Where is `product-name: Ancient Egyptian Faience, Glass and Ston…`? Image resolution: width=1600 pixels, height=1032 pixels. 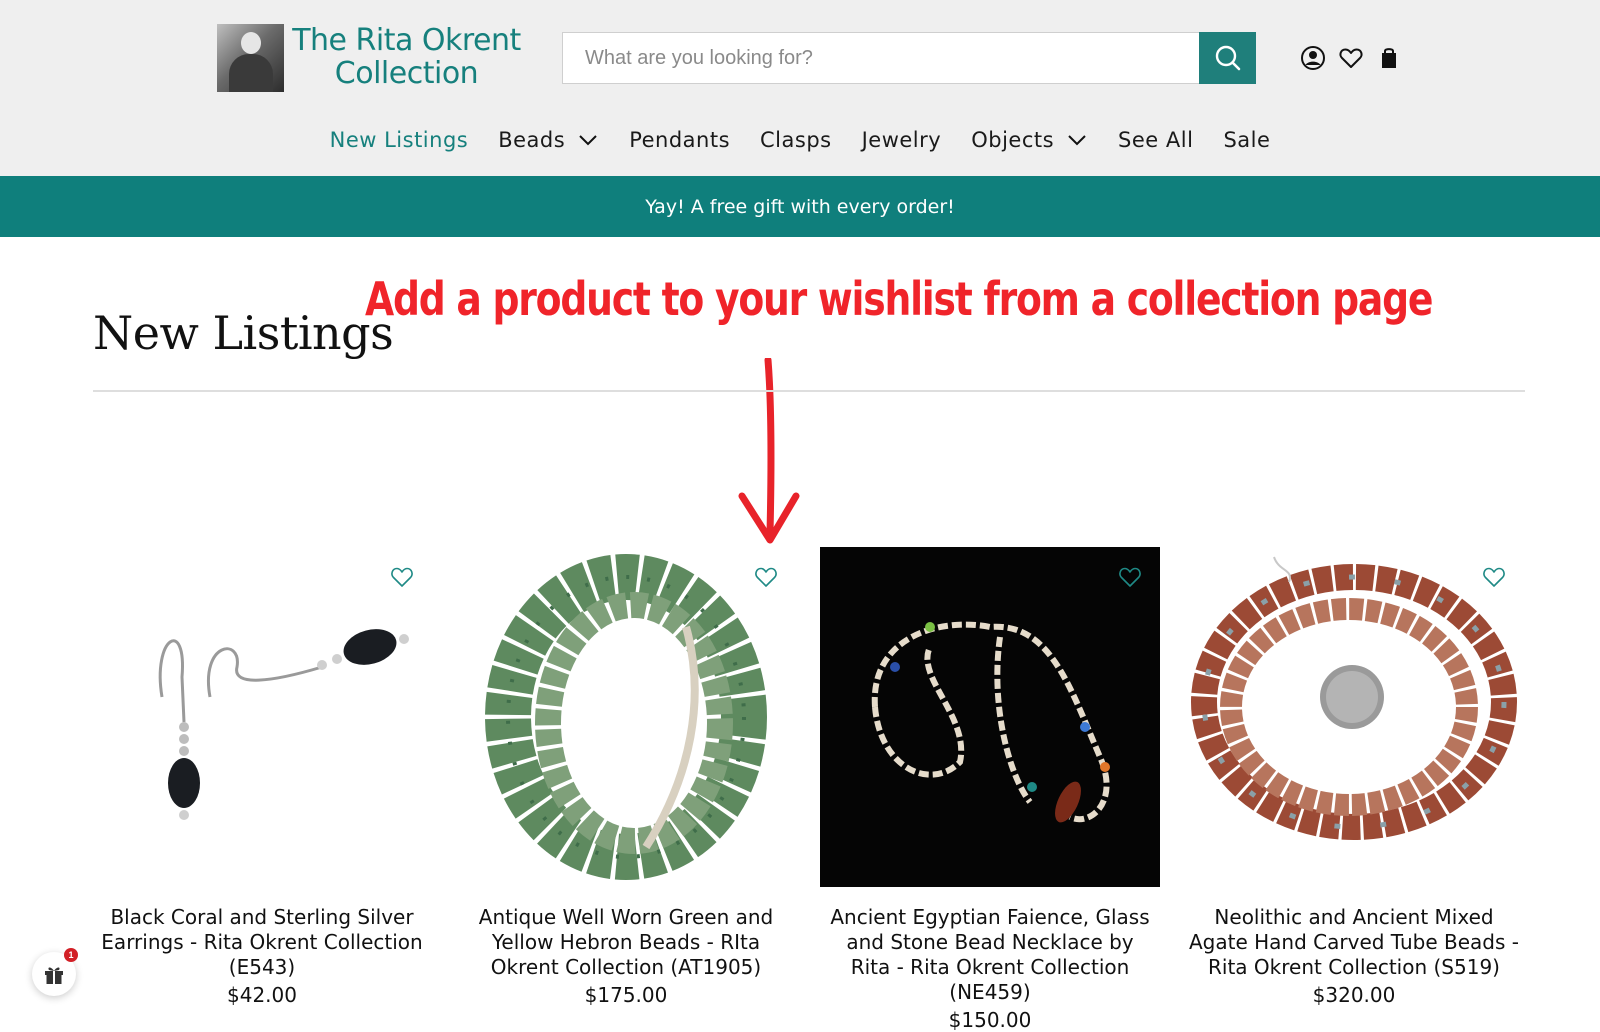 product-name: Ancient Egyptian Faience, Glass and Ston… is located at coordinates (990, 955).